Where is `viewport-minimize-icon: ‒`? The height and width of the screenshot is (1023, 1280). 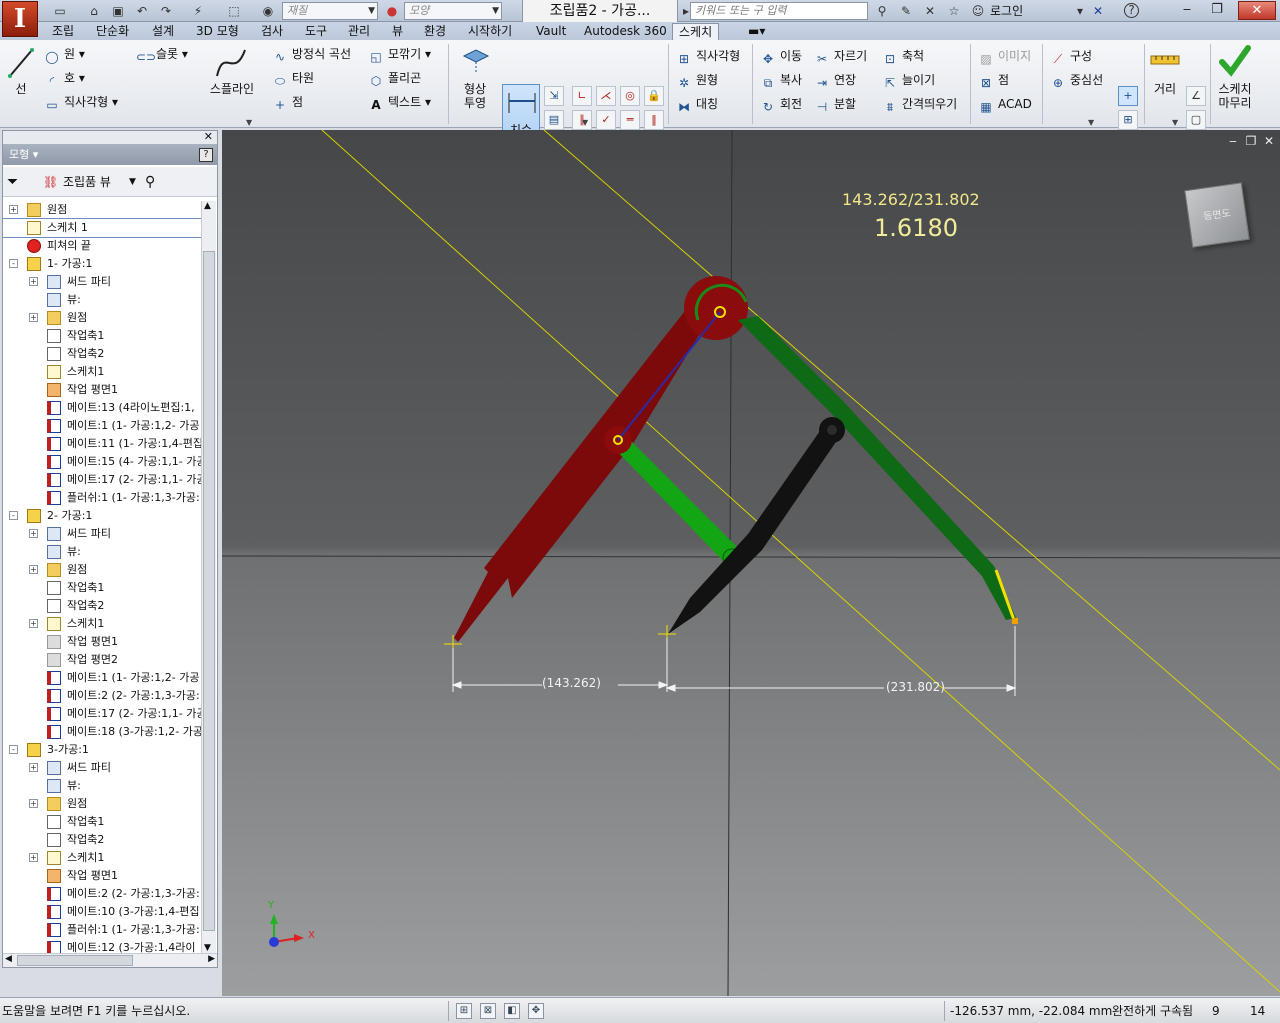 viewport-minimize-icon: ‒ is located at coordinates (1233, 141).